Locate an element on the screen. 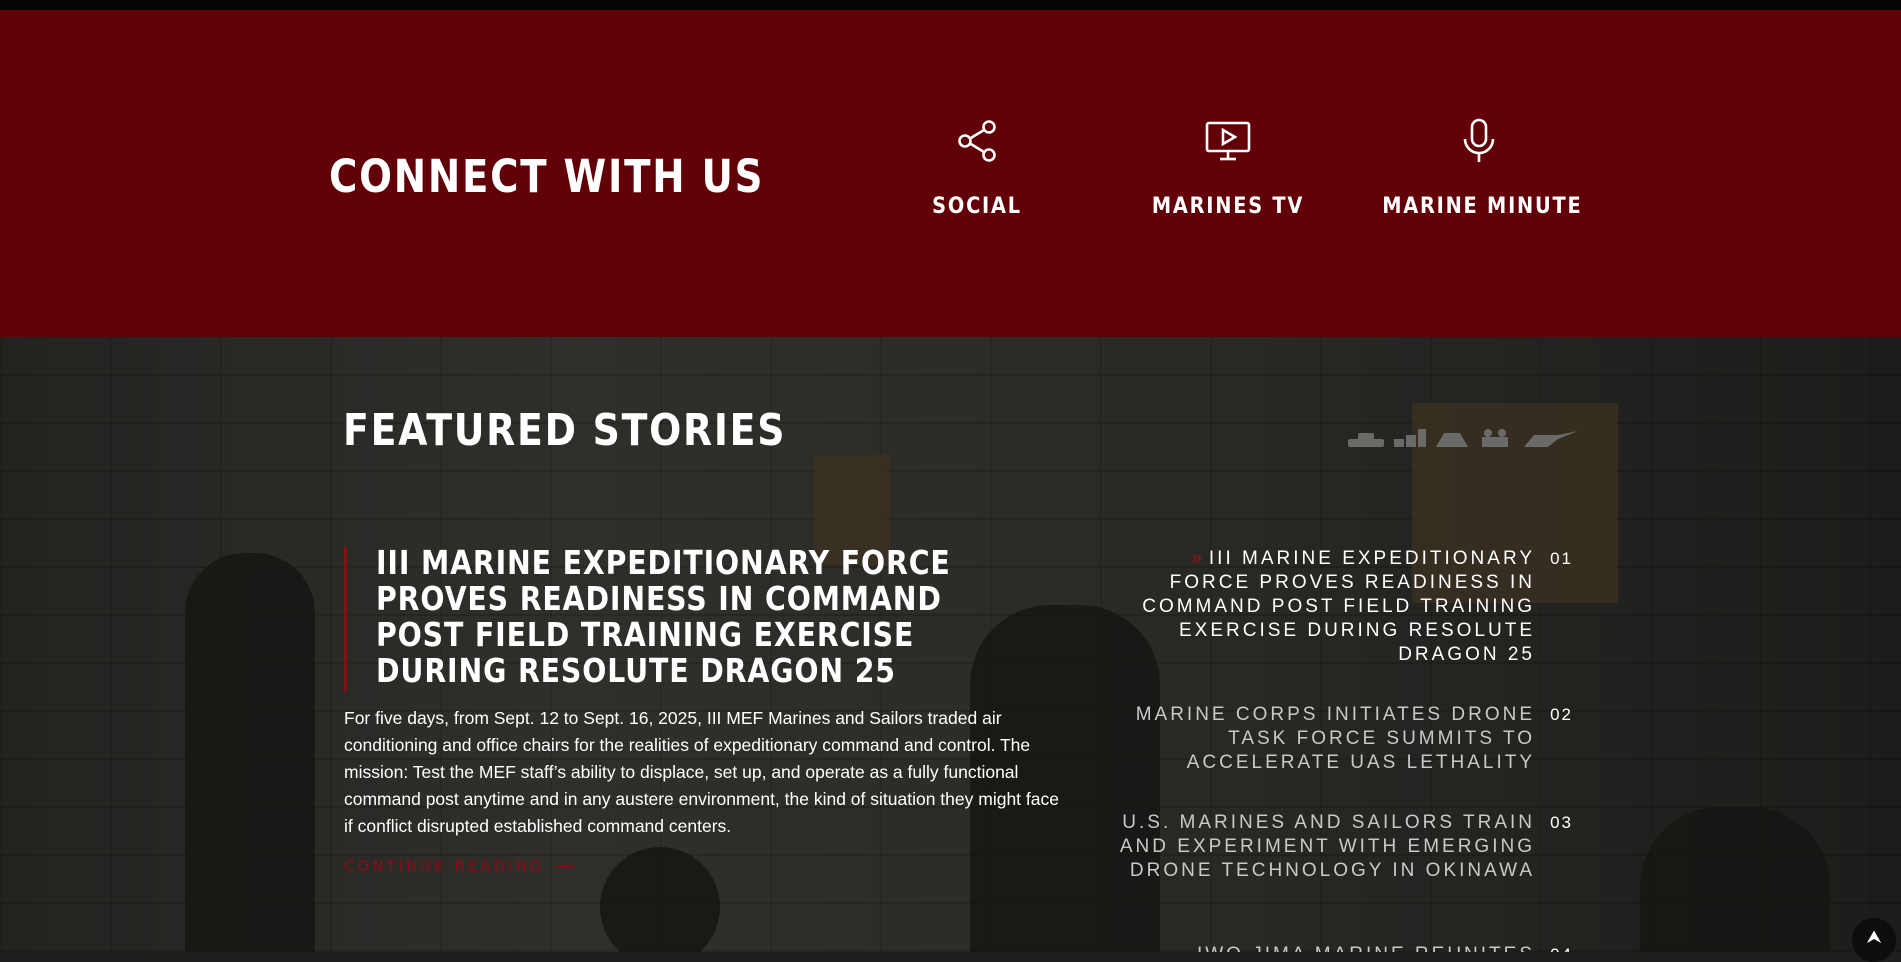  active-chevron-icon: » is located at coordinates (1198, 558).